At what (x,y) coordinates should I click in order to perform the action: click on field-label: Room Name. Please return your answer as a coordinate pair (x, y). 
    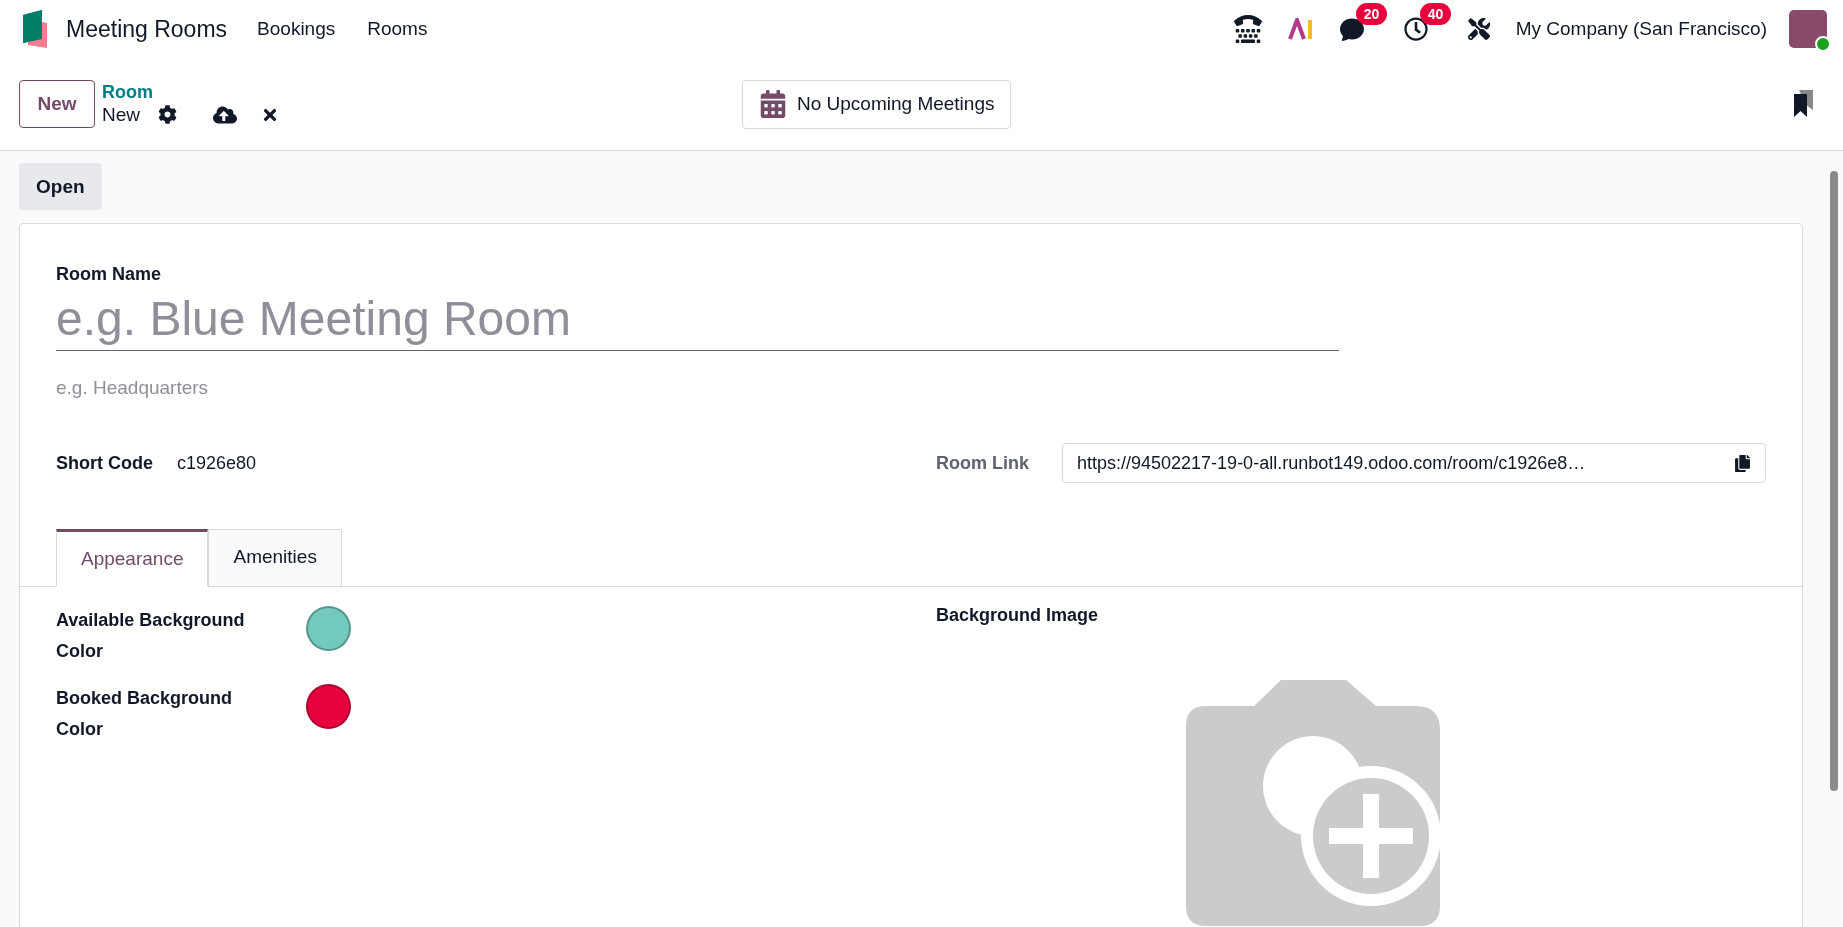
    Looking at the image, I should click on (109, 274).